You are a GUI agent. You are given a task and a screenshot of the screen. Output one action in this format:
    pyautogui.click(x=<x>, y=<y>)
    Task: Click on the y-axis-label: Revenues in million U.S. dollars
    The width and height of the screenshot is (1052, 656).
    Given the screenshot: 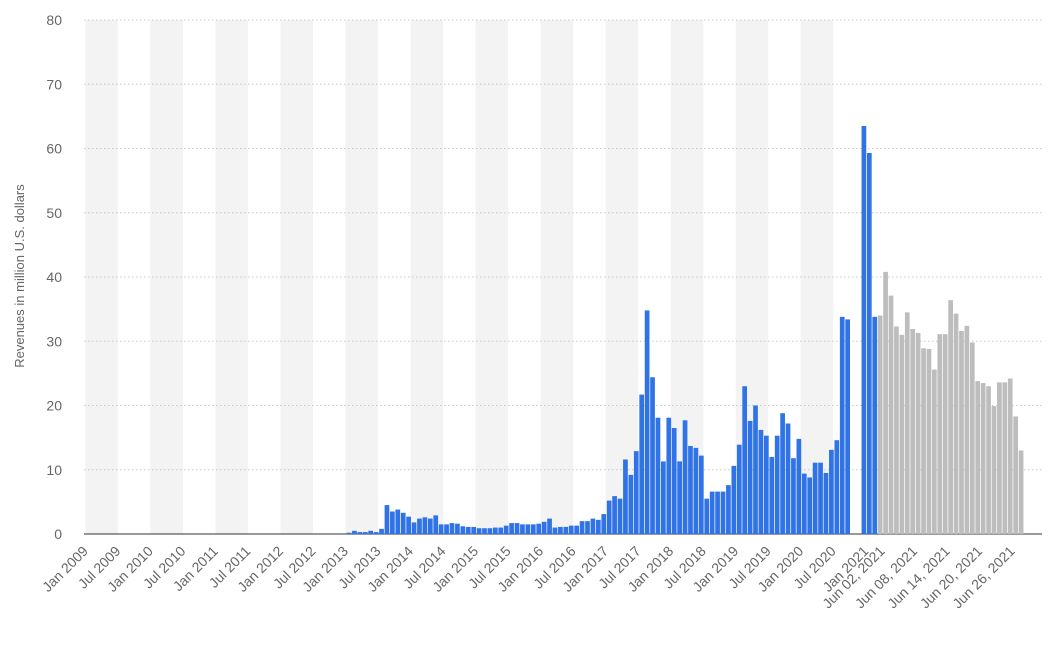 What is the action you would take?
    pyautogui.click(x=19, y=276)
    